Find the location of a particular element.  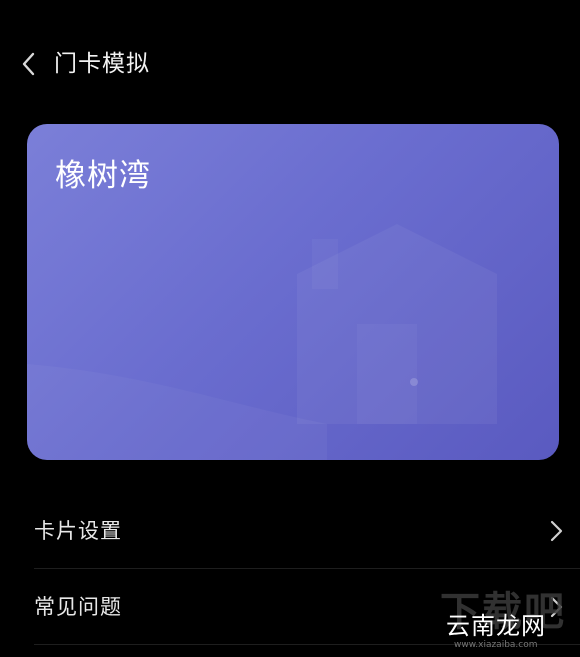

back-button is located at coordinates (28, 64).